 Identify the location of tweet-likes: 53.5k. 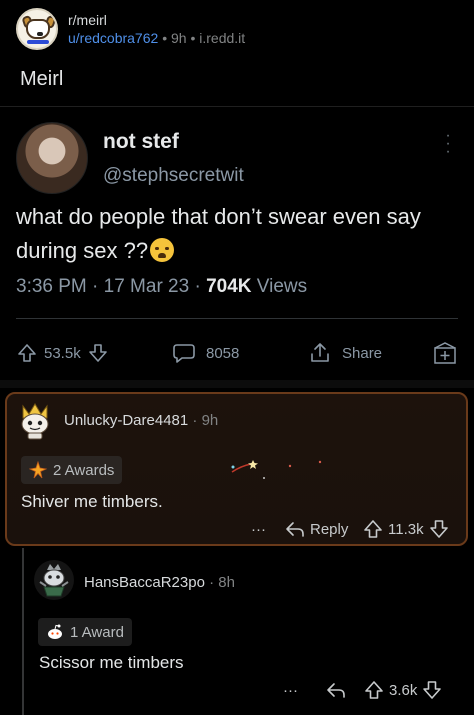
(62, 353).